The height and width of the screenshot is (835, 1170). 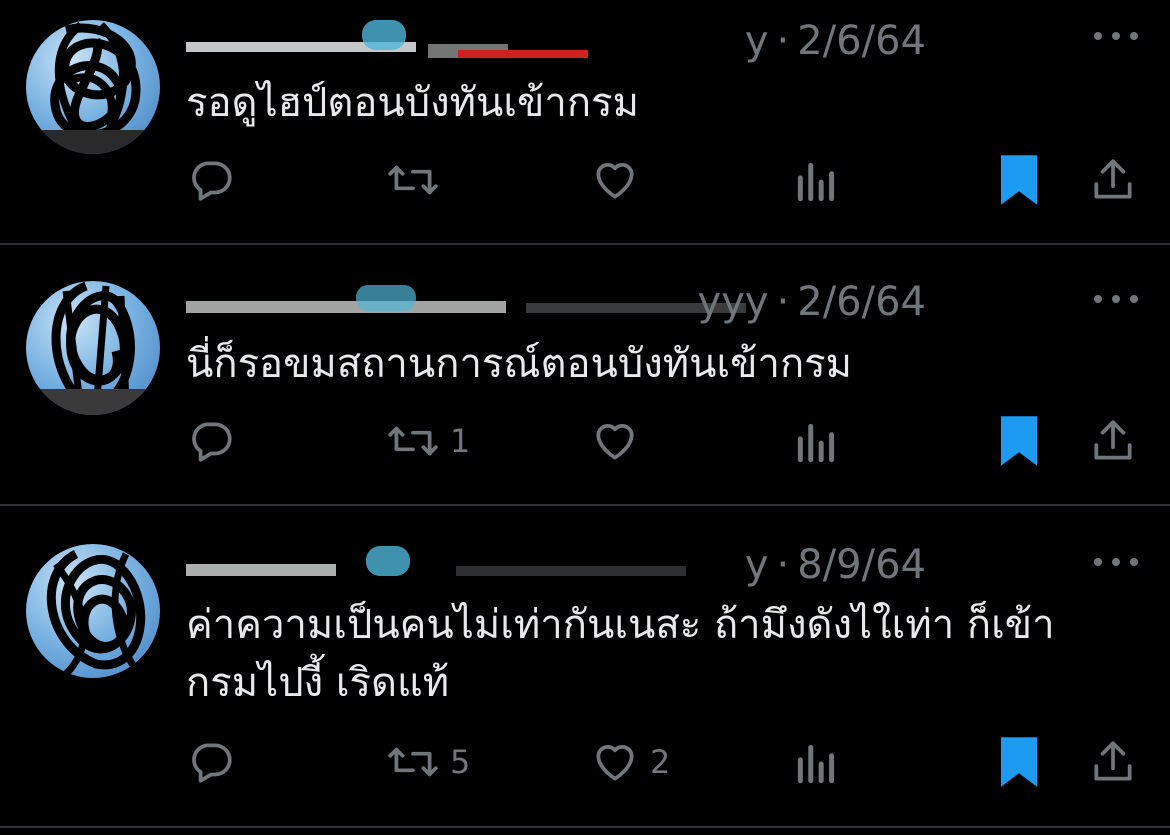 I want to click on tweet-header: yyy · 2/6/64, so click(x=556, y=303).